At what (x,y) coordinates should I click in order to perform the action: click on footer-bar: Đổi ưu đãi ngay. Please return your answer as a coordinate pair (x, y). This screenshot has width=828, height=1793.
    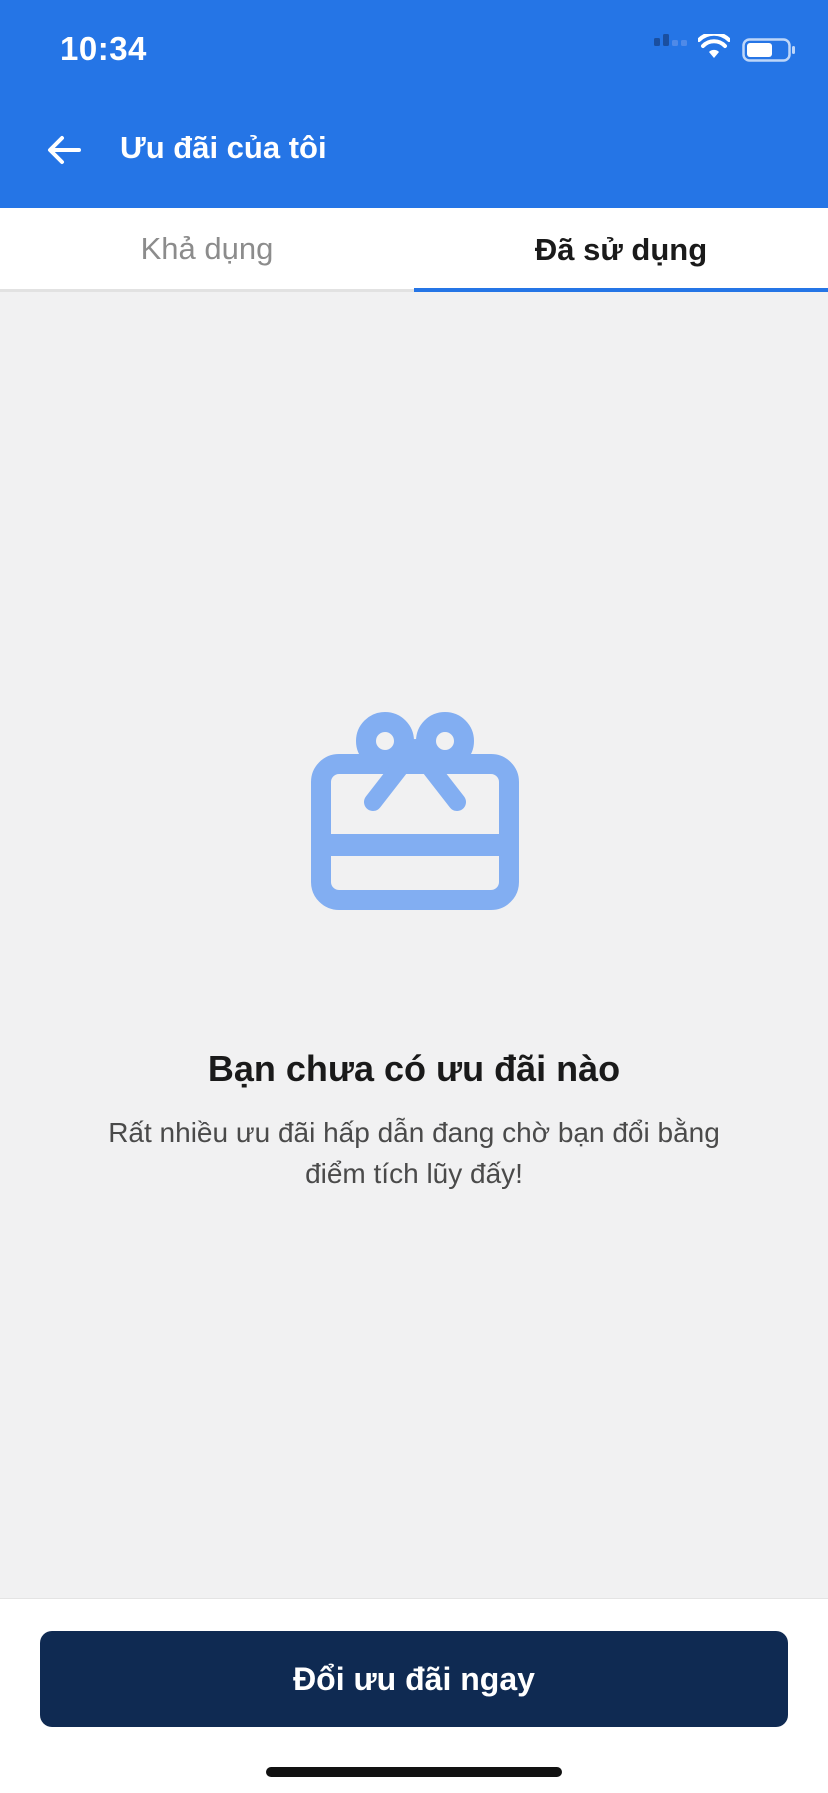
    Looking at the image, I should click on (414, 1695).